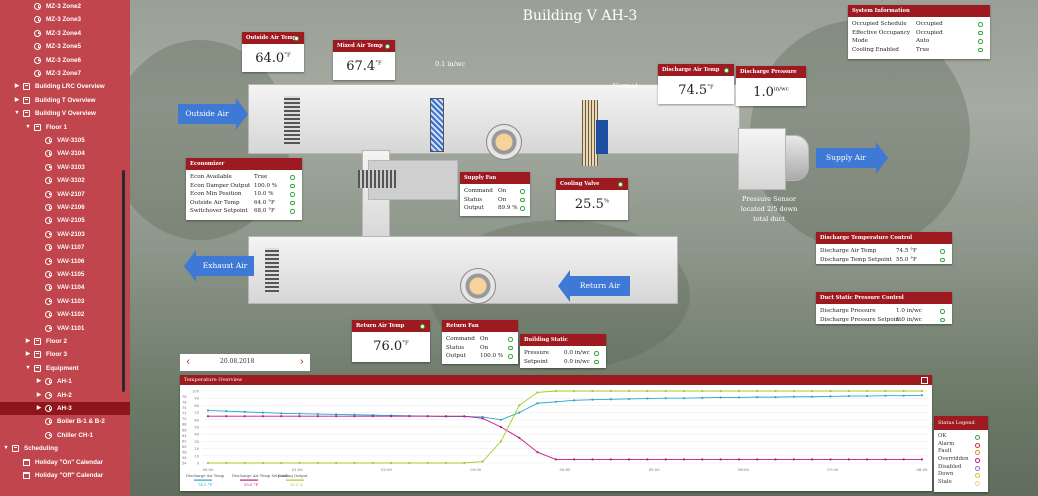 The height and width of the screenshot is (496, 1038). Describe the element at coordinates (65, 261) in the screenshot. I see `sidebar-item: VAV-1106` at that location.